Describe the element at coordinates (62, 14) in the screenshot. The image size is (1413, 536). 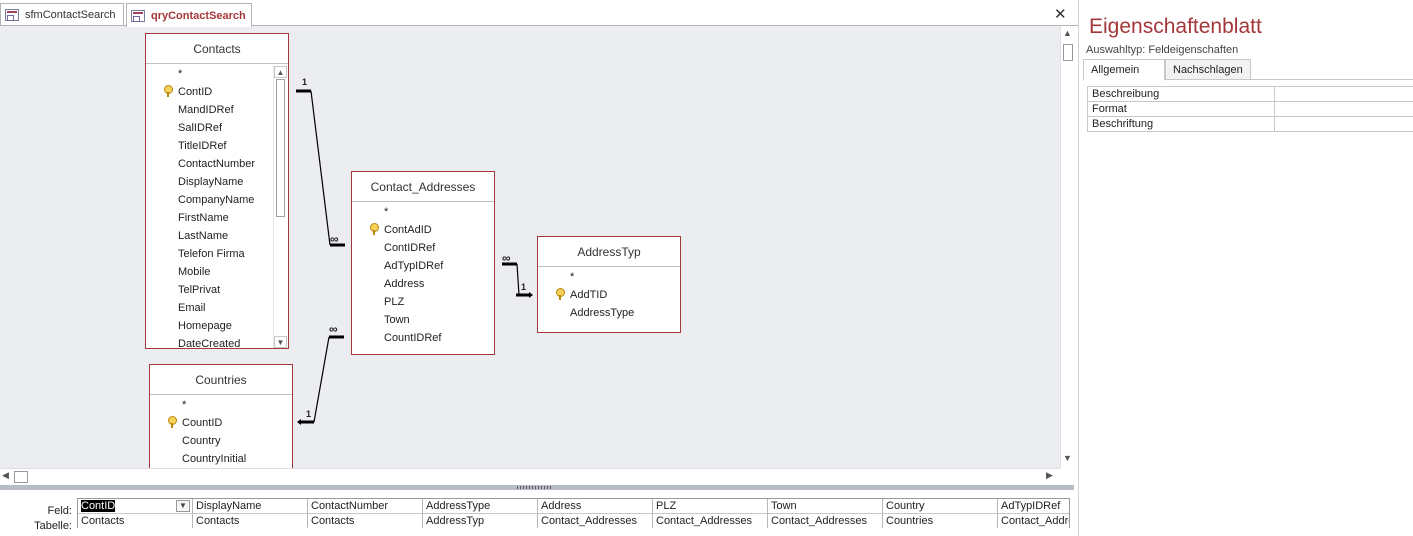
I see `tab-sfmcontactsearch: sfmContactSearch` at that location.